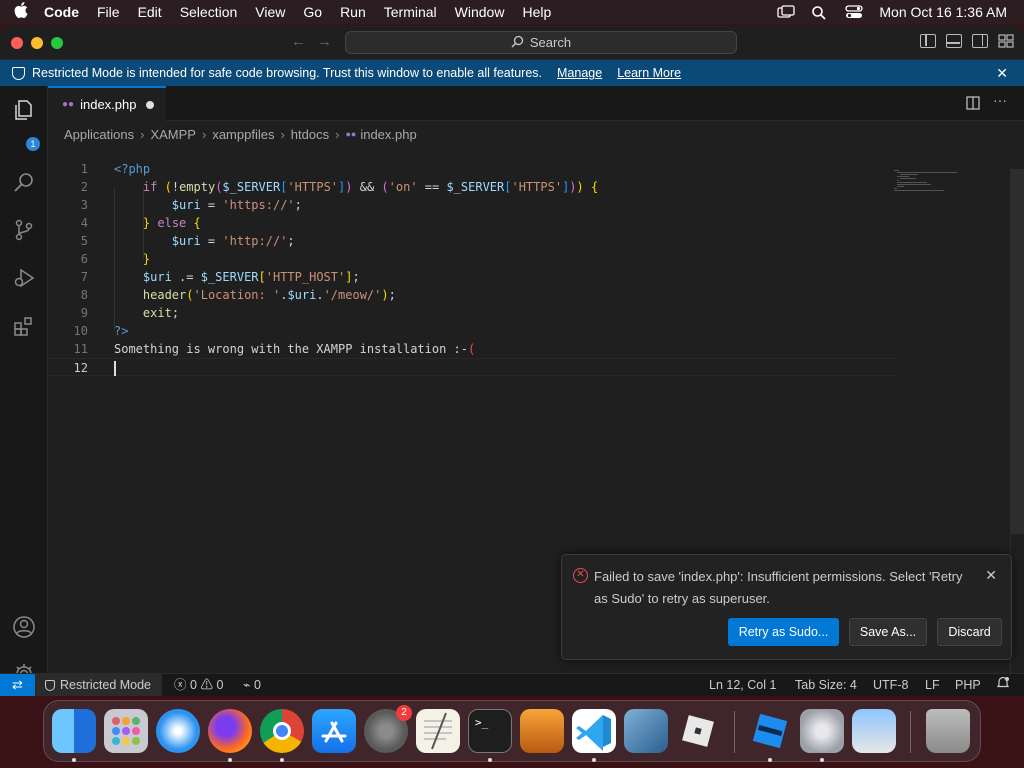 The width and height of the screenshot is (1024, 768). What do you see at coordinates (161, 313) in the screenshot?
I see `code-line: exit;` at bounding box center [161, 313].